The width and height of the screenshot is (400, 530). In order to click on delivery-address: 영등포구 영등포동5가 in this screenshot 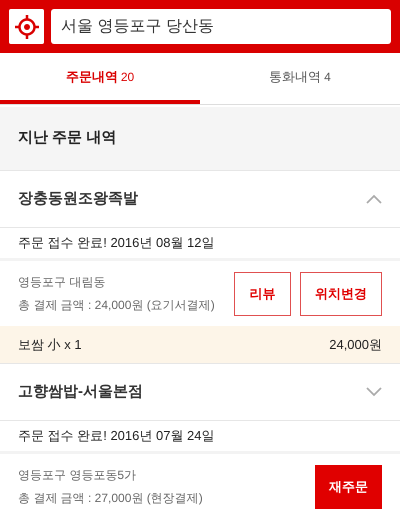, I will do `click(78, 475)`.